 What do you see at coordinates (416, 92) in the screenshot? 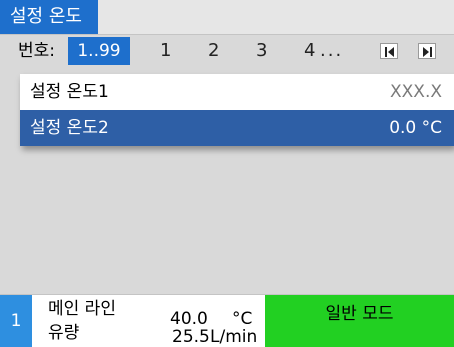
I see `list-item-value: XXX.X` at bounding box center [416, 92].